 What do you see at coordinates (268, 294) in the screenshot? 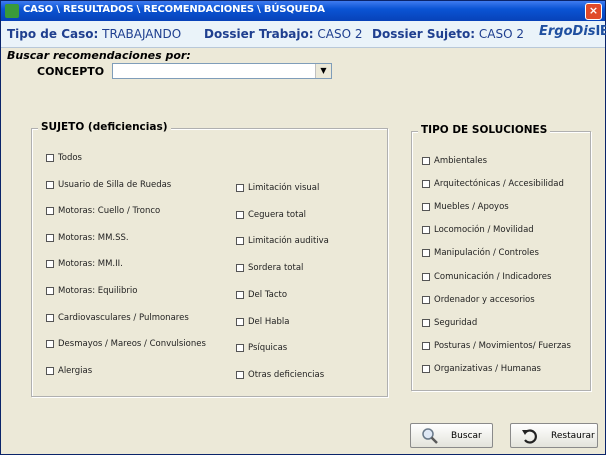
I see `checkbox-label: Del Tacto` at bounding box center [268, 294].